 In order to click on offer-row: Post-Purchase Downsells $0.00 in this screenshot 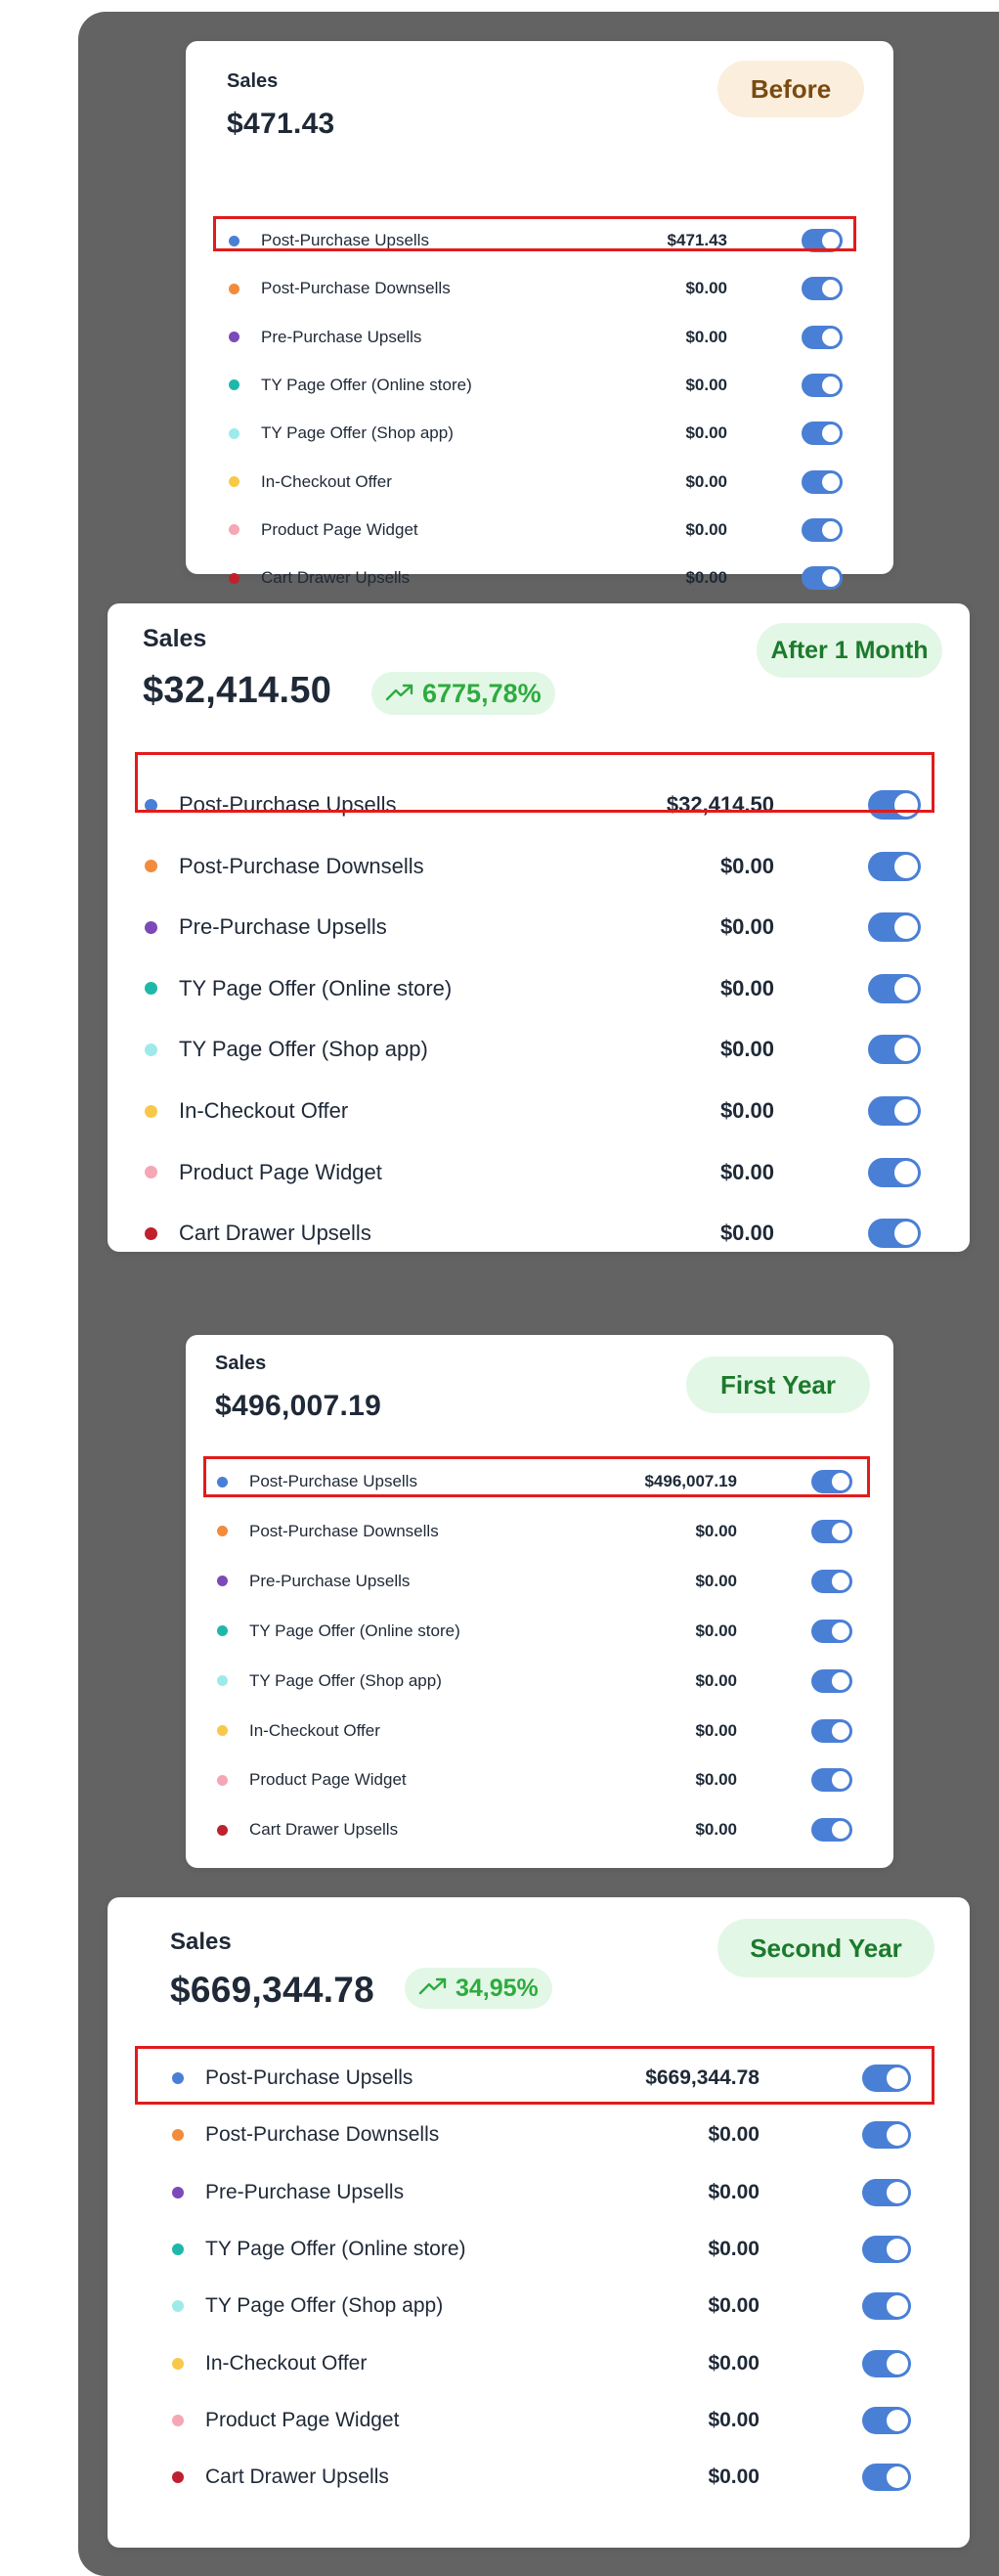, I will do `click(539, 867)`.